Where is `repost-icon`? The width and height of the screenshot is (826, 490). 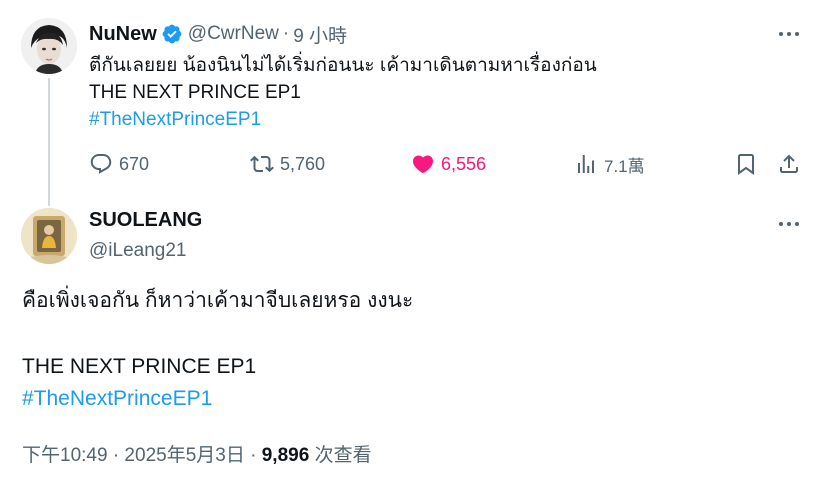
repost-icon is located at coordinates (262, 164).